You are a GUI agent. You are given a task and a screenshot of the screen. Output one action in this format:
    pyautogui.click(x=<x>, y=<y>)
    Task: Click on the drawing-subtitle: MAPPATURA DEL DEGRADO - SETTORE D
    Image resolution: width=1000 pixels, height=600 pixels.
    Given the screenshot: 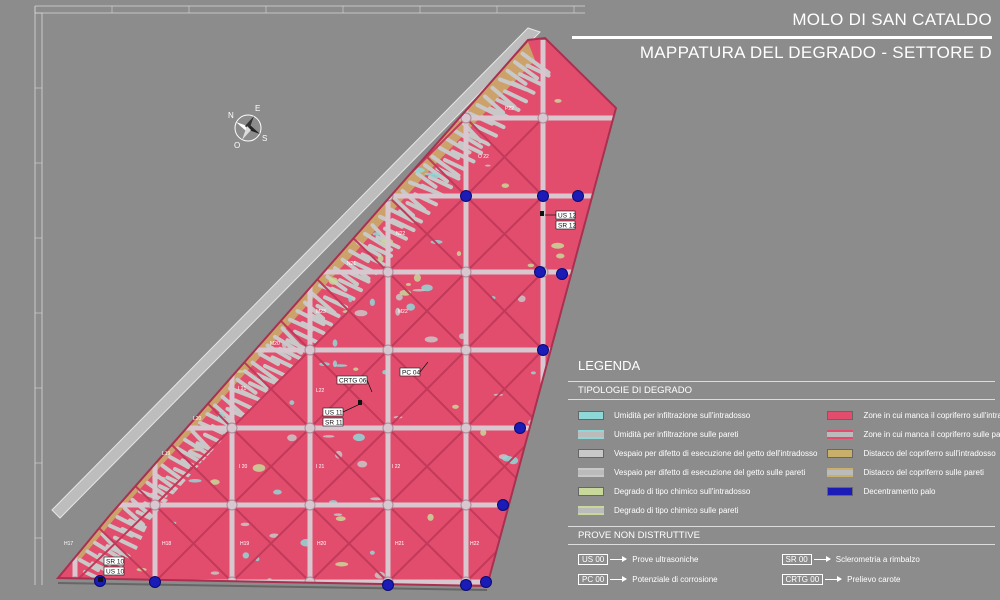 What is the action you would take?
    pyautogui.click(x=815, y=52)
    